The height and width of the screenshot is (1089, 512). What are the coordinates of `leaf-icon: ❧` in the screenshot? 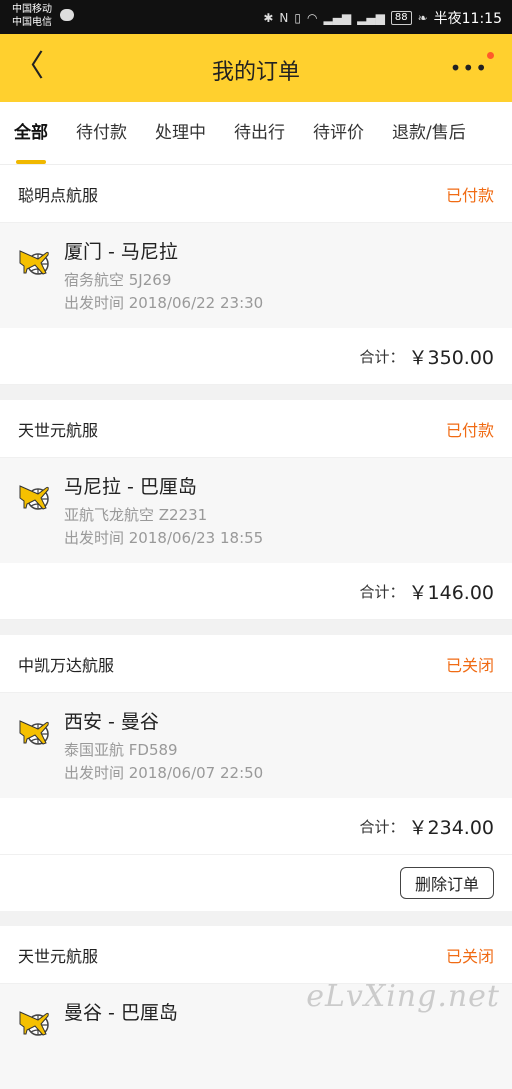 It's located at (422, 18).